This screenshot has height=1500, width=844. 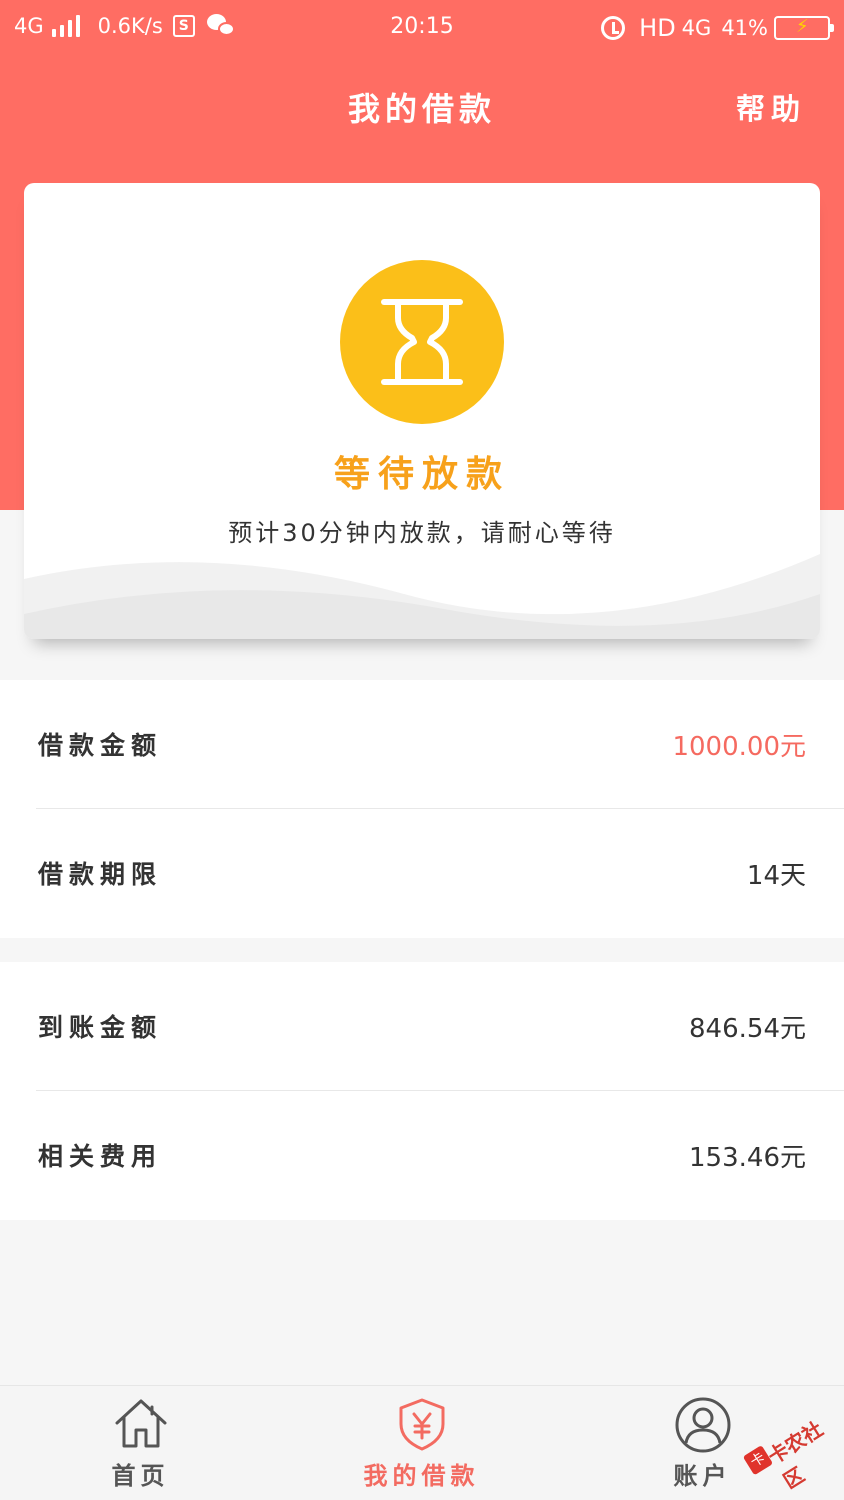 What do you see at coordinates (613, 28) in the screenshot?
I see `alarm-icon` at bounding box center [613, 28].